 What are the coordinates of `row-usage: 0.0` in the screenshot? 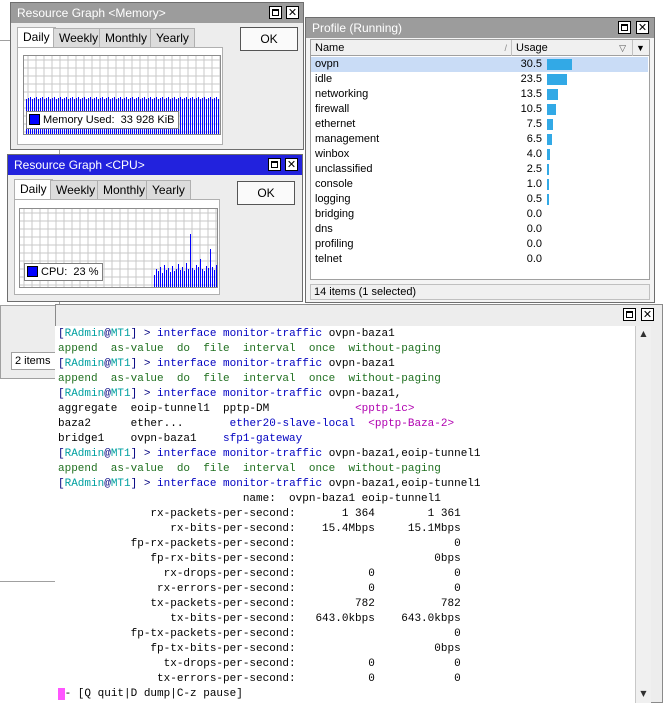 It's located at (534, 229).